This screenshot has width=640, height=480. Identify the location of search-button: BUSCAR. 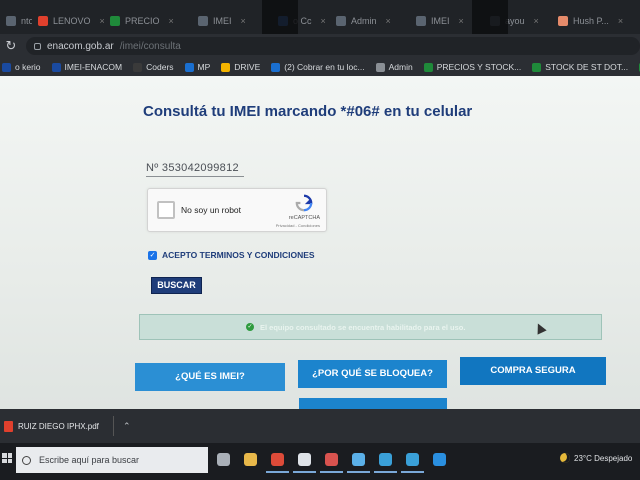
(176, 285).